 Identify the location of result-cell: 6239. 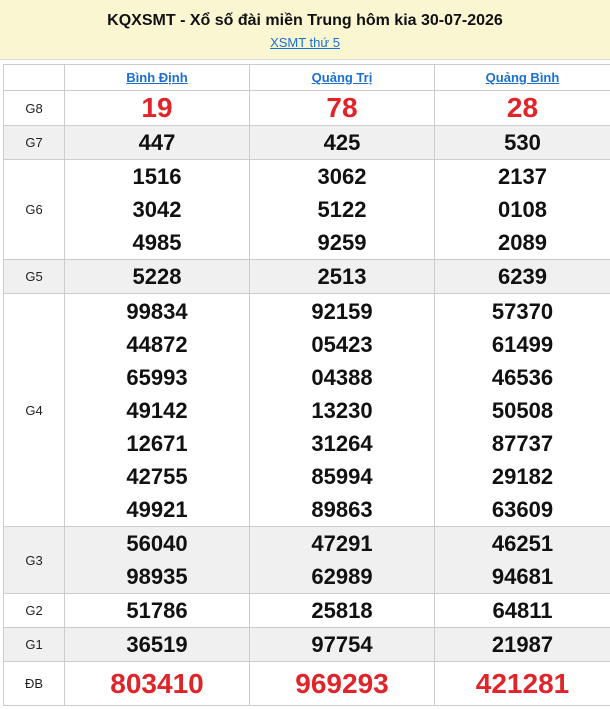
(522, 276).